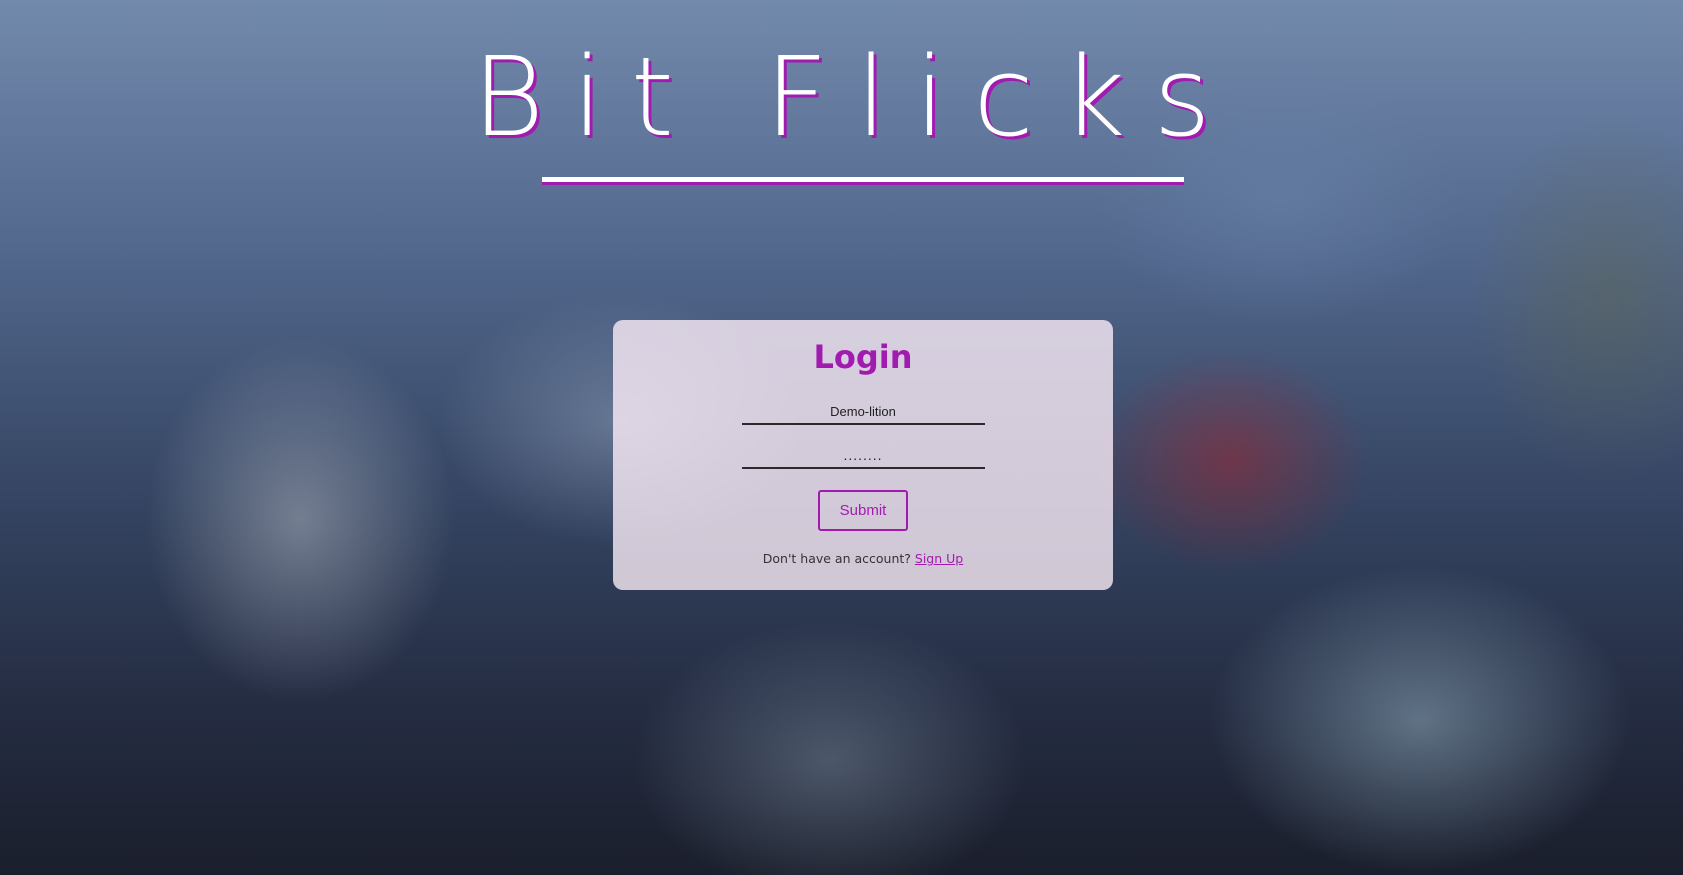 The height and width of the screenshot is (875, 1683). I want to click on login-heading: Login, so click(863, 357).